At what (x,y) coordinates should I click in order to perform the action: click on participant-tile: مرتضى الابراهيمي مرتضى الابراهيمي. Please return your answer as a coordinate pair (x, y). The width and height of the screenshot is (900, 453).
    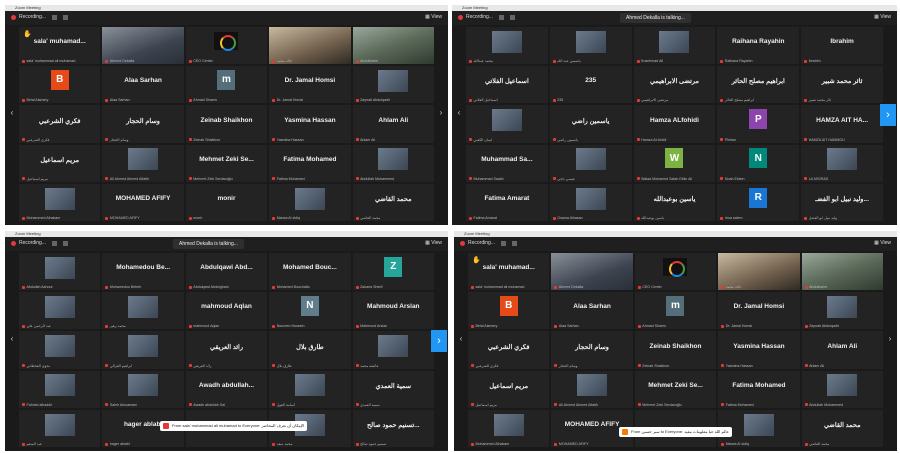
    Looking at the image, I should click on (674, 85).